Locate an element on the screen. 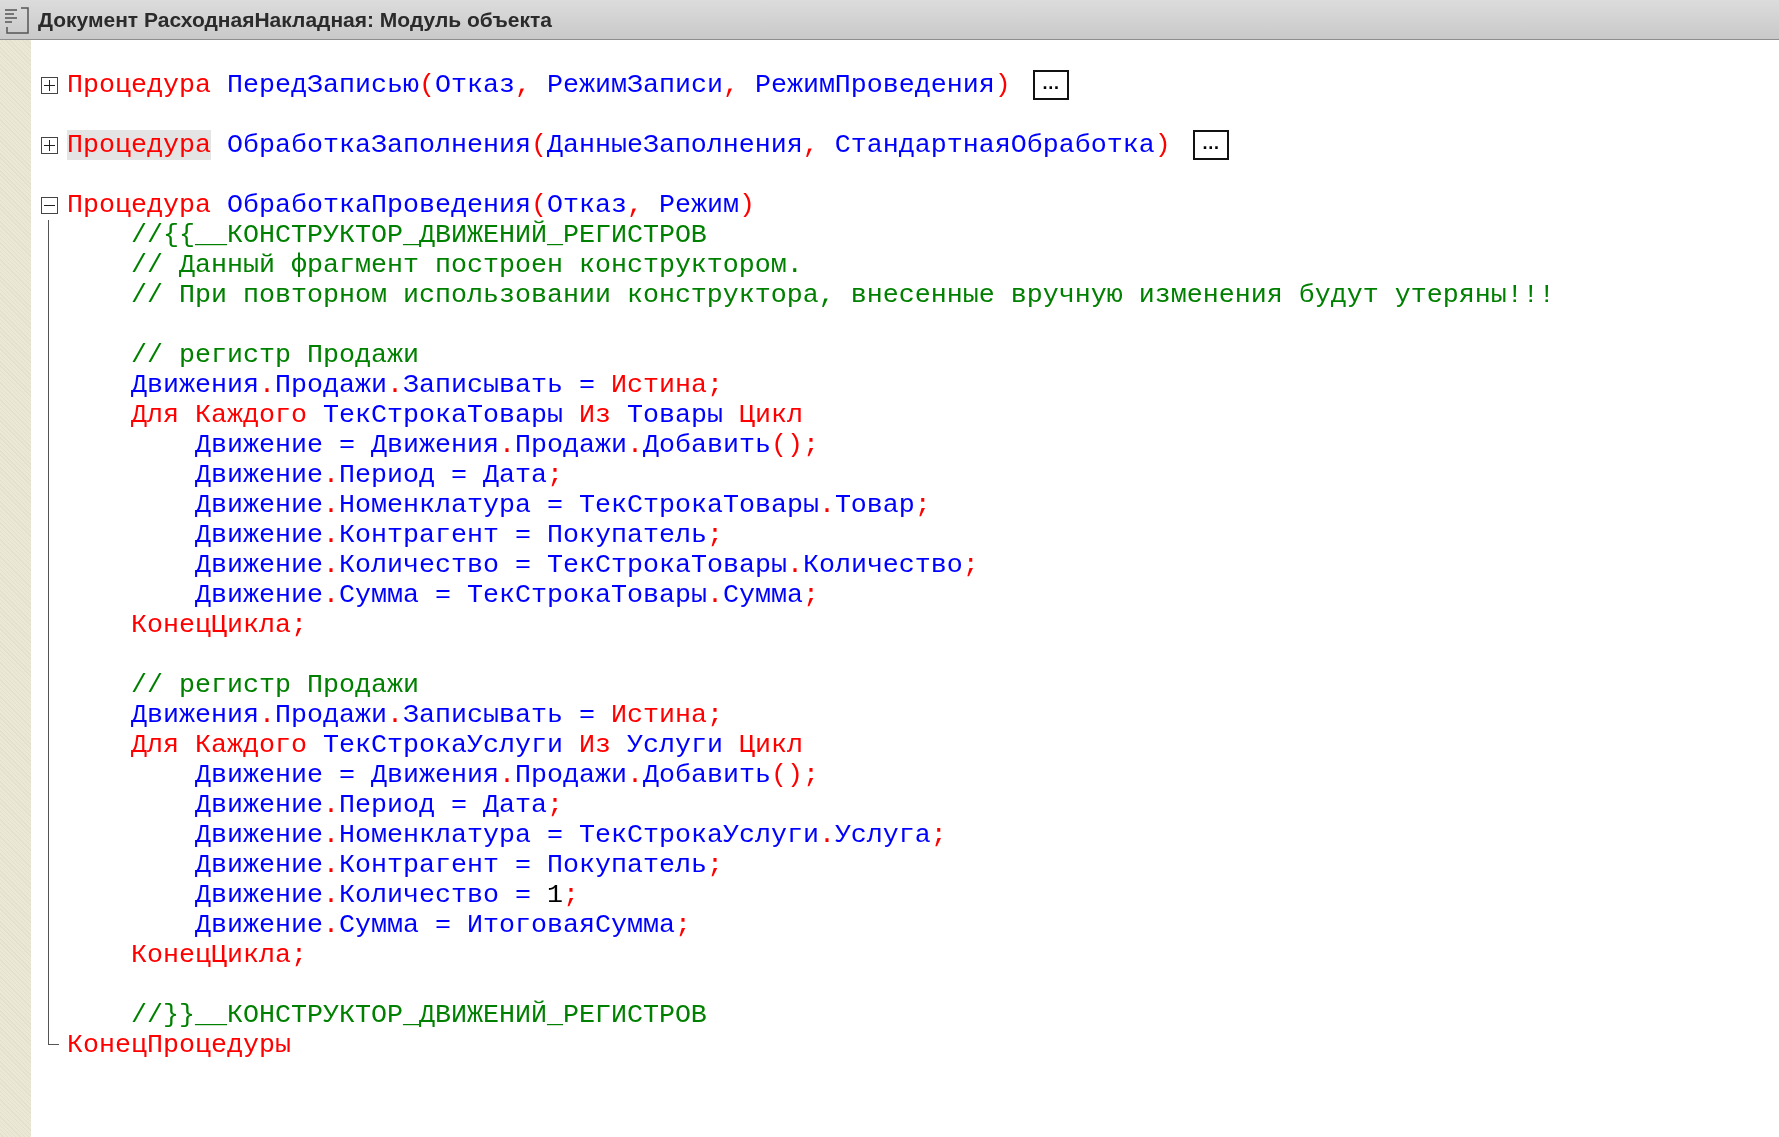 The width and height of the screenshot is (1779, 1137). keyword: Для Каждого is located at coordinates (219, 415).